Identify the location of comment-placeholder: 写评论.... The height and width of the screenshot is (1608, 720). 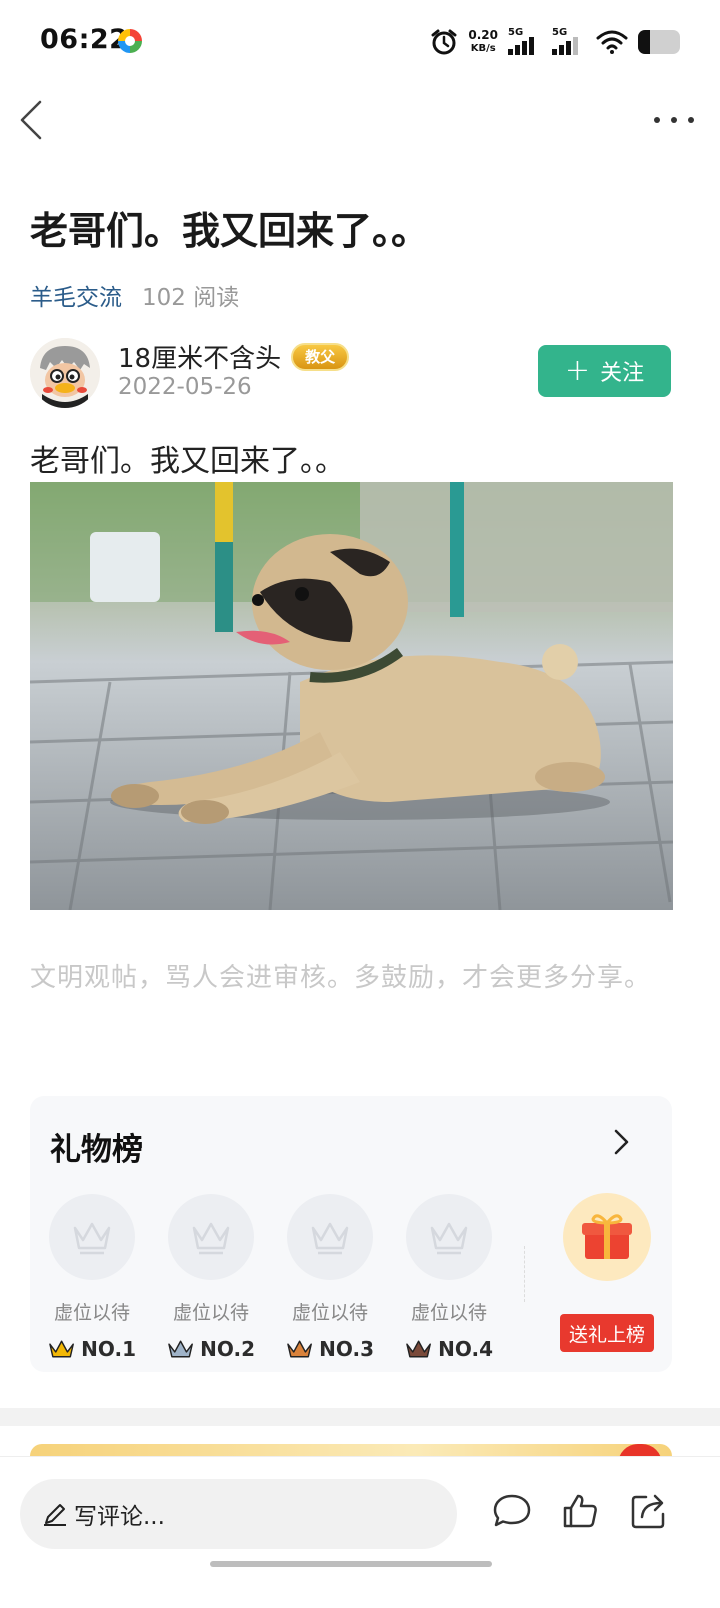
(119, 1517).